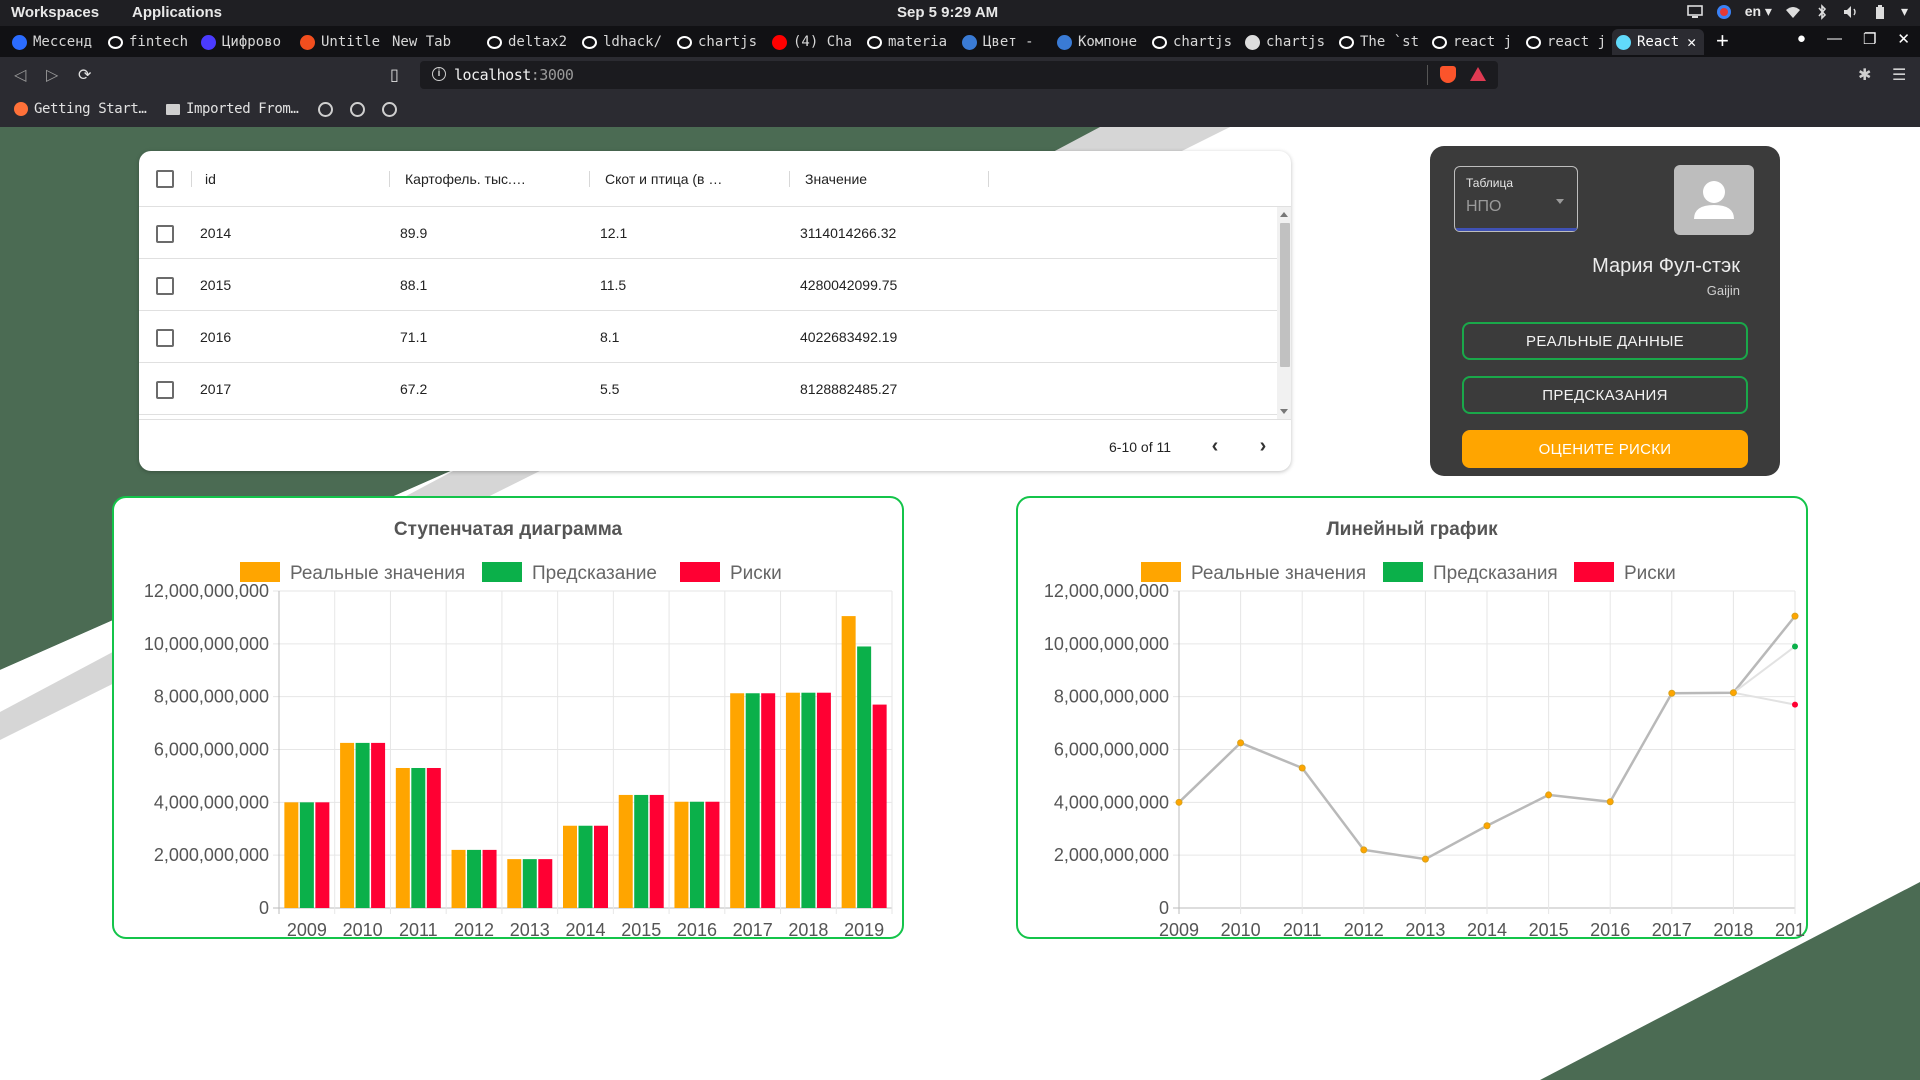 This screenshot has height=1080, width=1920. Describe the element at coordinates (1605, 395) in the screenshot. I see `predictions-button: ПРЕДСКАЗАНИЯ` at that location.